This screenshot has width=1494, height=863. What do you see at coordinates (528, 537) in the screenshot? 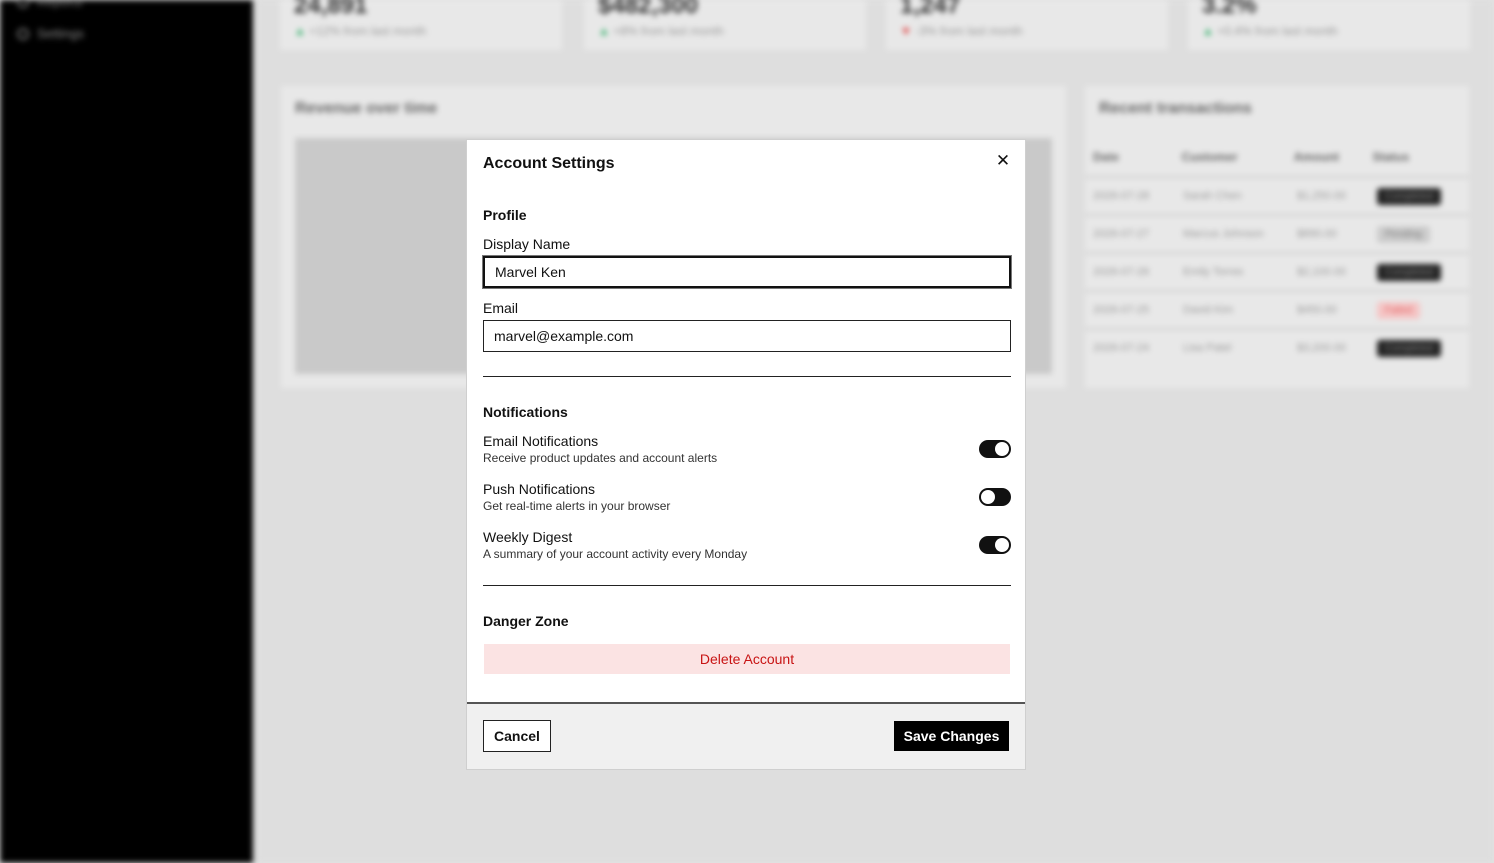
I see `weekly-digest-label: Weekly Digest` at bounding box center [528, 537].